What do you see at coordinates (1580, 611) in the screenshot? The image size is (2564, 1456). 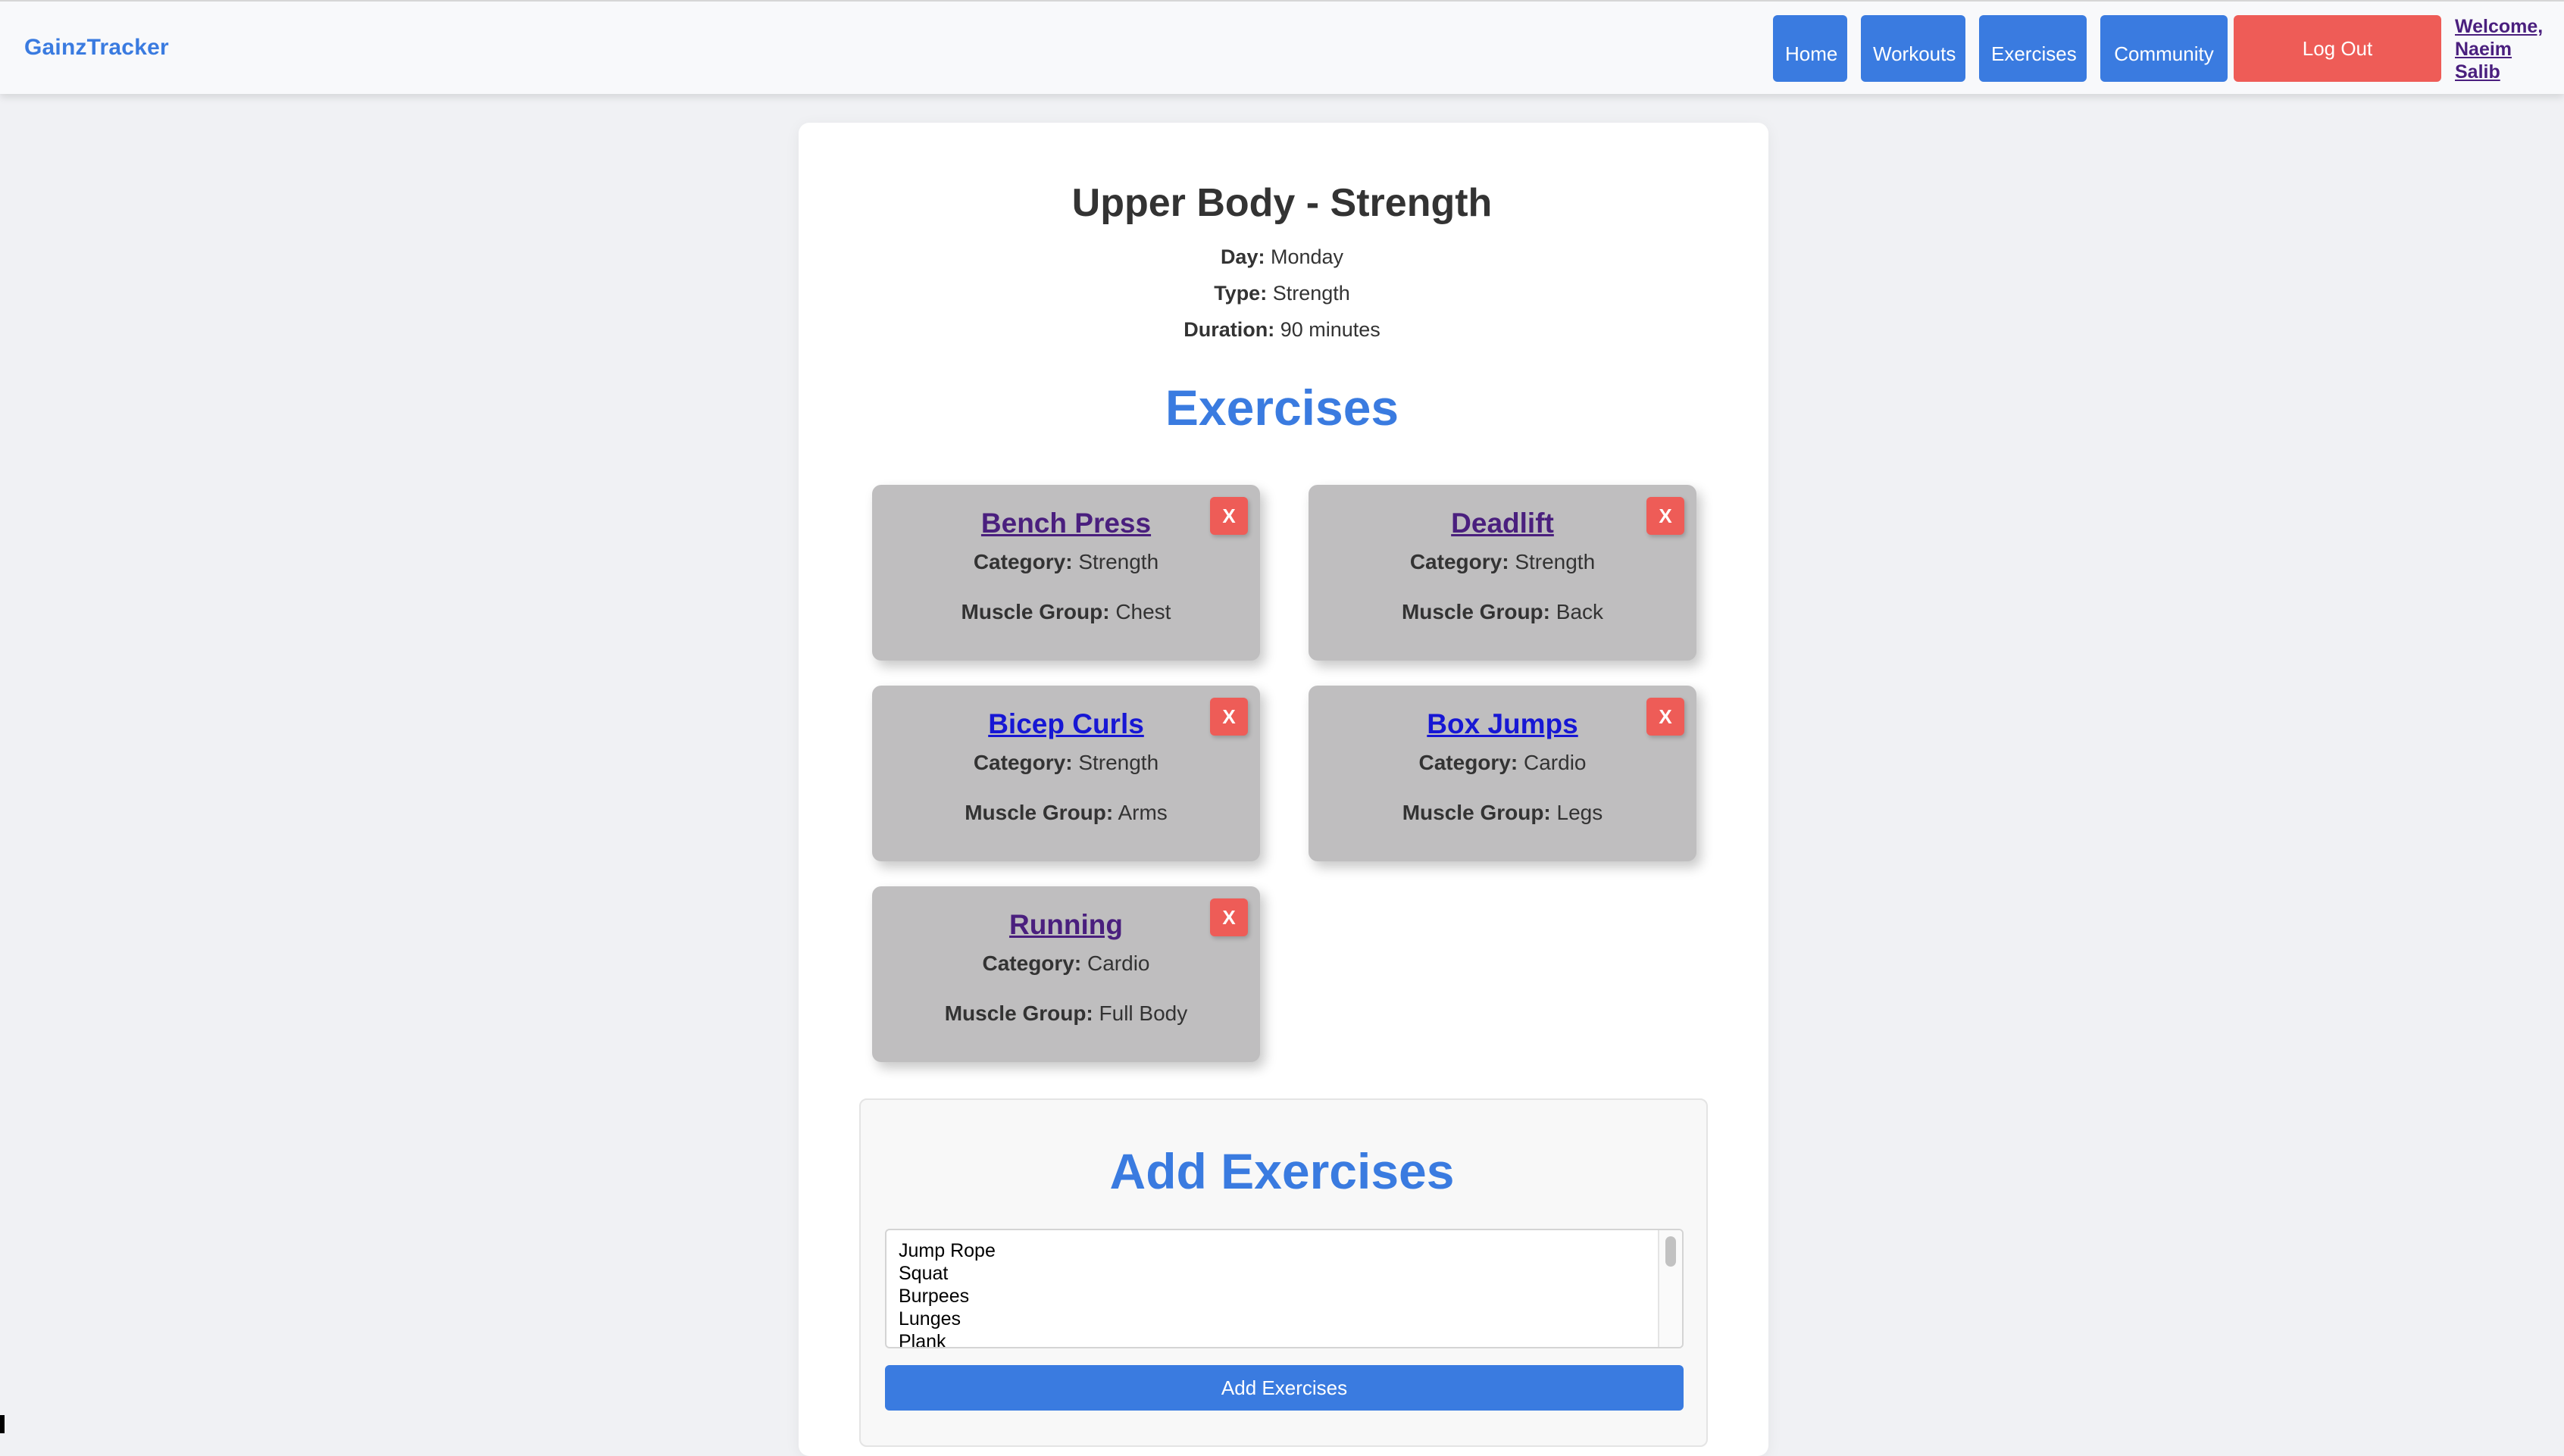 I see `muscle-group-value: Back` at bounding box center [1580, 611].